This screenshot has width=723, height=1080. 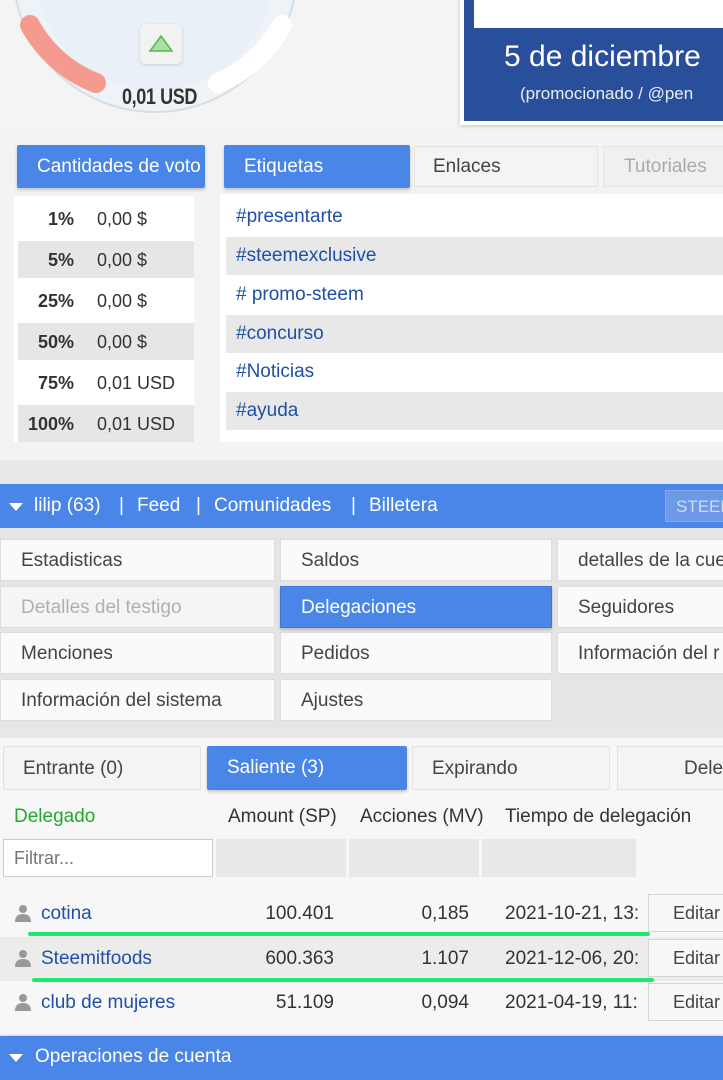 What do you see at coordinates (282, 817) in the screenshot?
I see `col-amount: Amount (SP)` at bounding box center [282, 817].